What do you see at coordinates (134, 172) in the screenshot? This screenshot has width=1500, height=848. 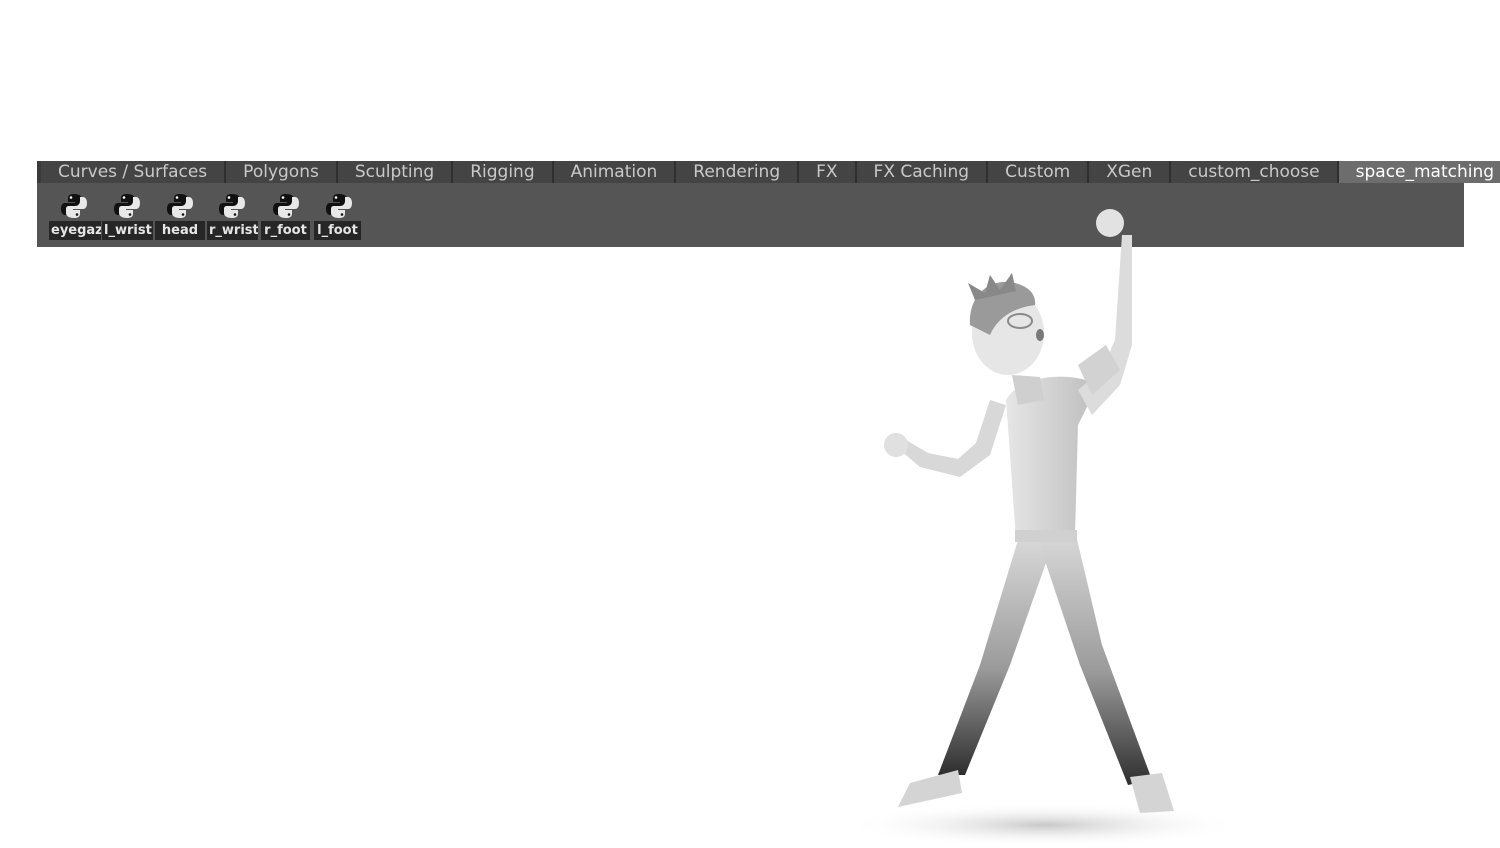 I see `tab-curves-surfaces: Curves / Surfaces` at bounding box center [134, 172].